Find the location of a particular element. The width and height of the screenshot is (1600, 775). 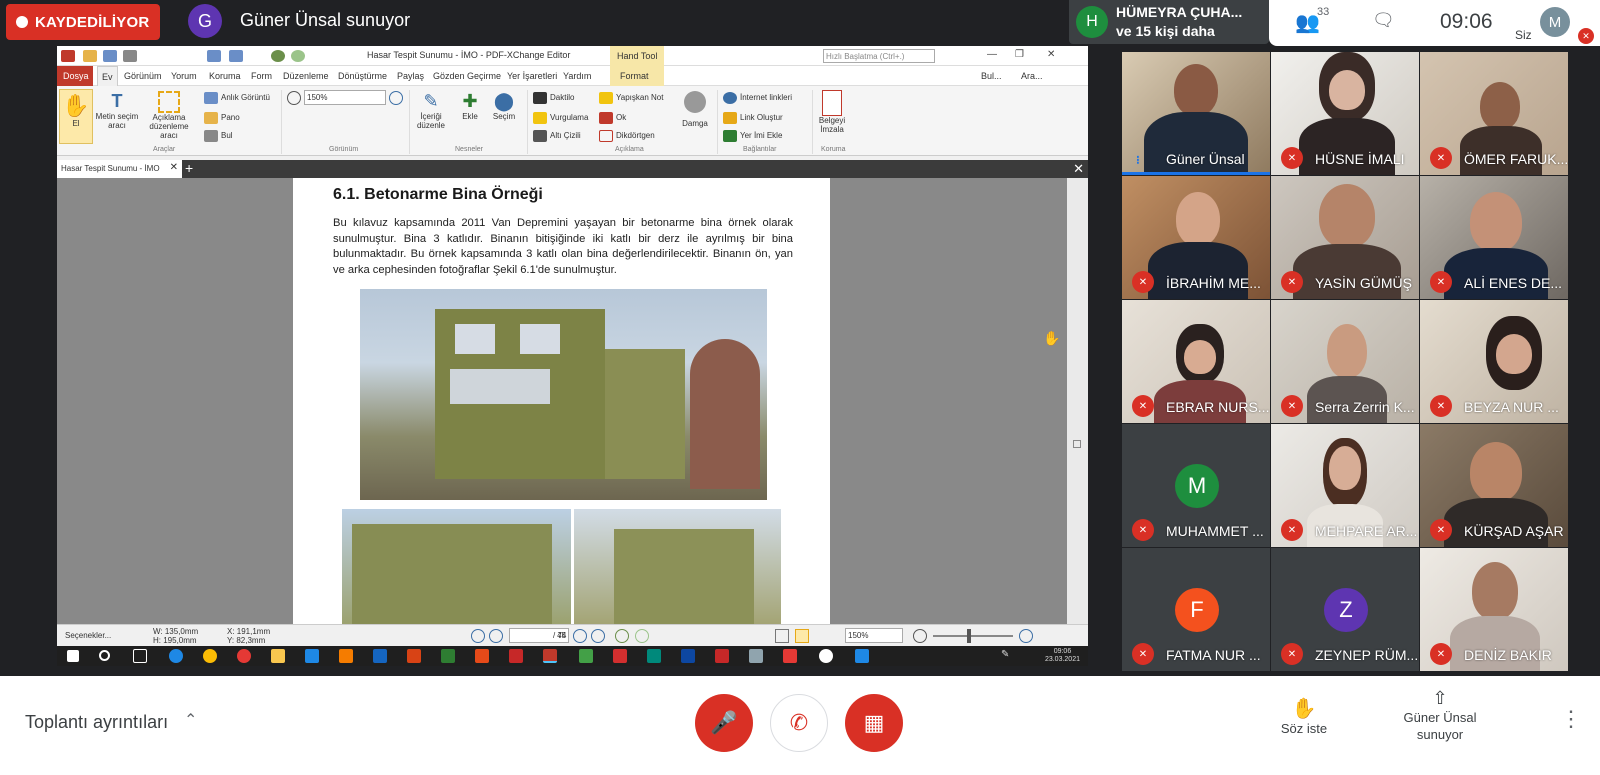

menu-gozden-gecirme: Gözden Geçirme is located at coordinates (467, 76).